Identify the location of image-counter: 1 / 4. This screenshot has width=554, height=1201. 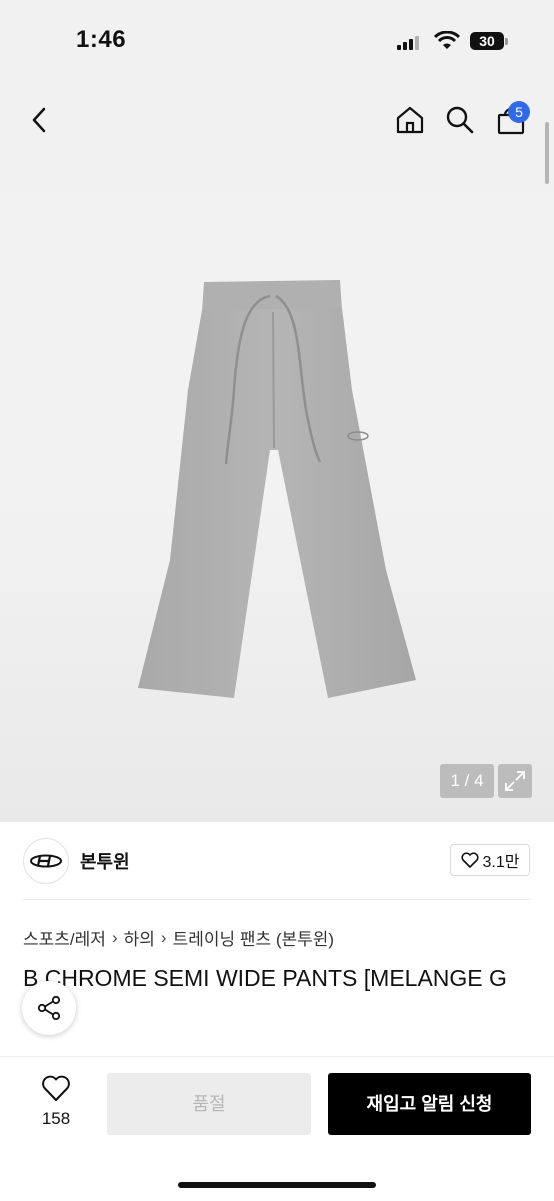
(467, 781).